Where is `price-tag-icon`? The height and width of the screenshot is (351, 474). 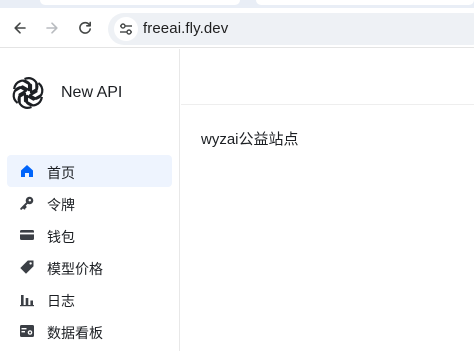 price-tag-icon is located at coordinates (27, 267).